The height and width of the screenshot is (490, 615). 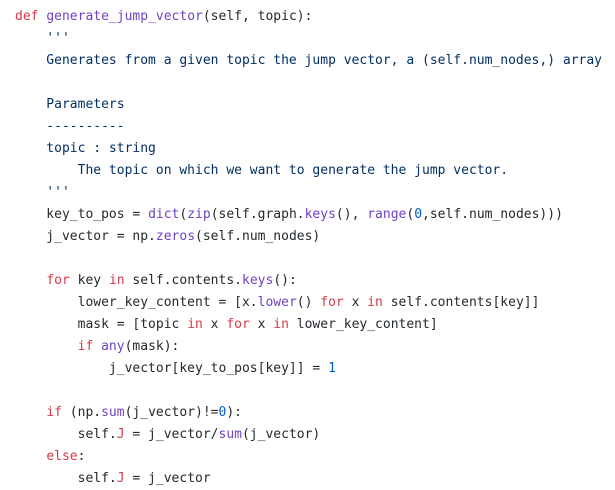 I want to click on code-token: (mask):, so click(x=152, y=346).